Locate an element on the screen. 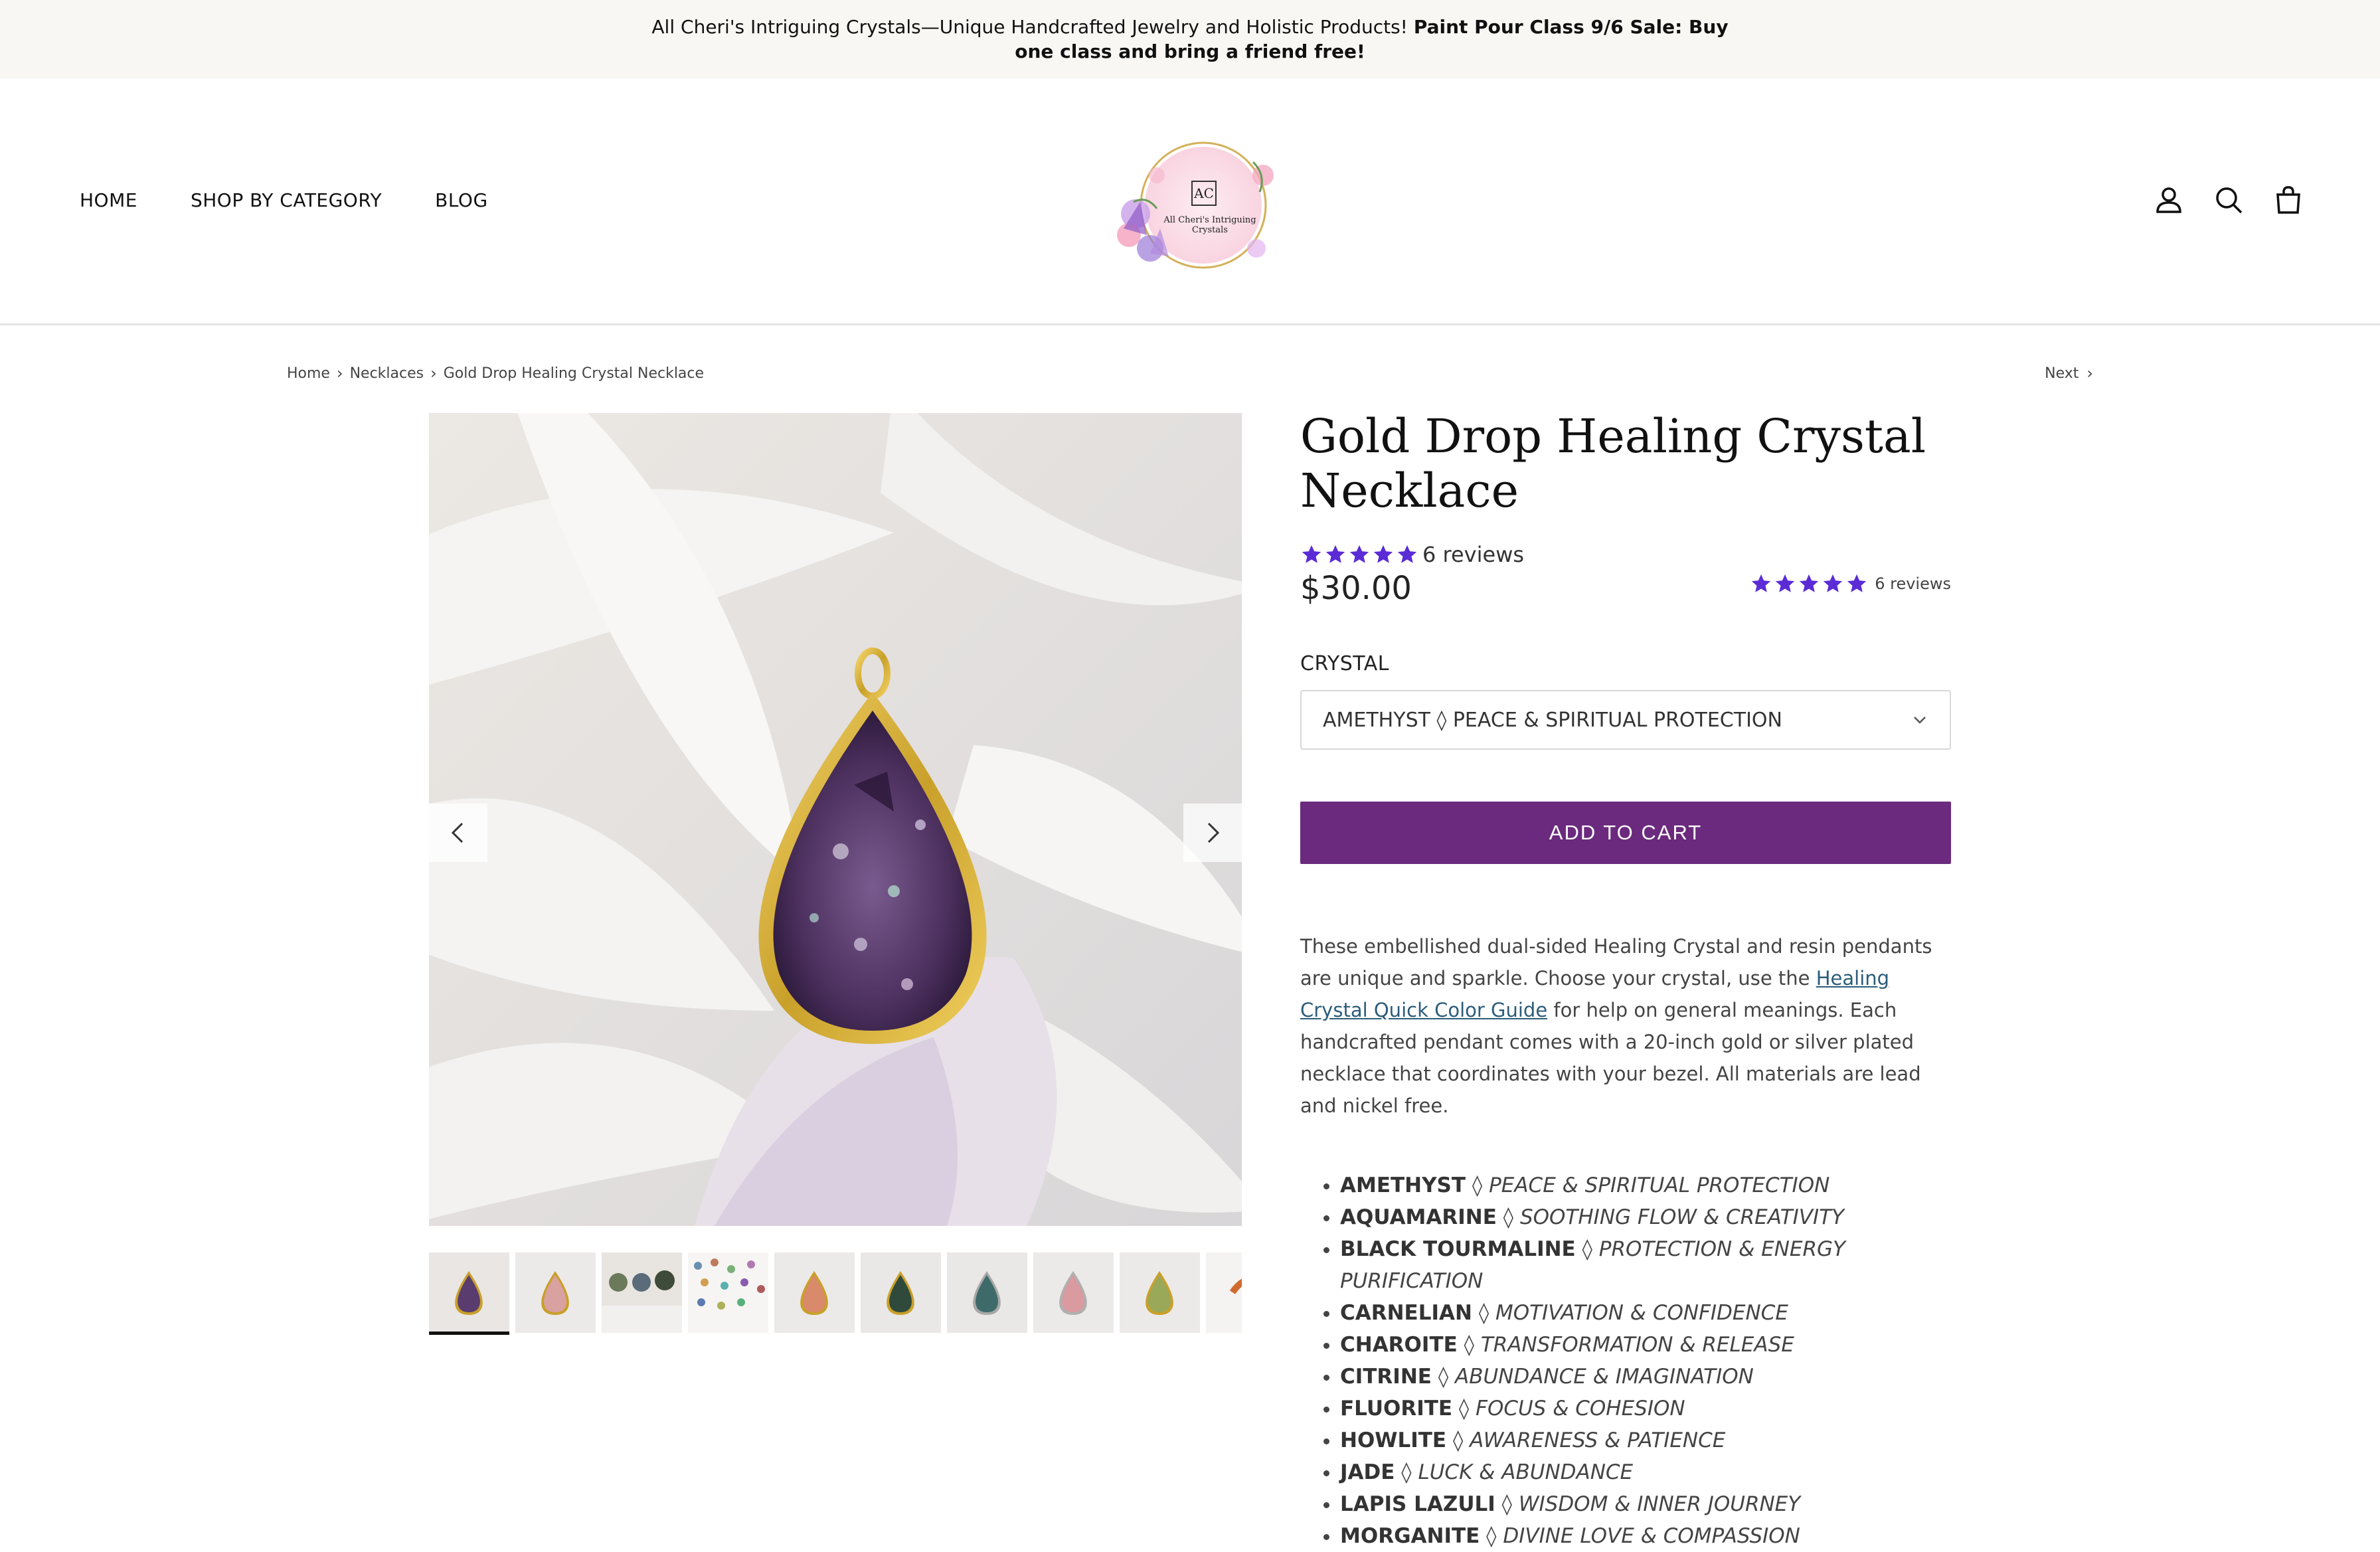  reviews-count: 6 reviews is located at coordinates (1473, 554).